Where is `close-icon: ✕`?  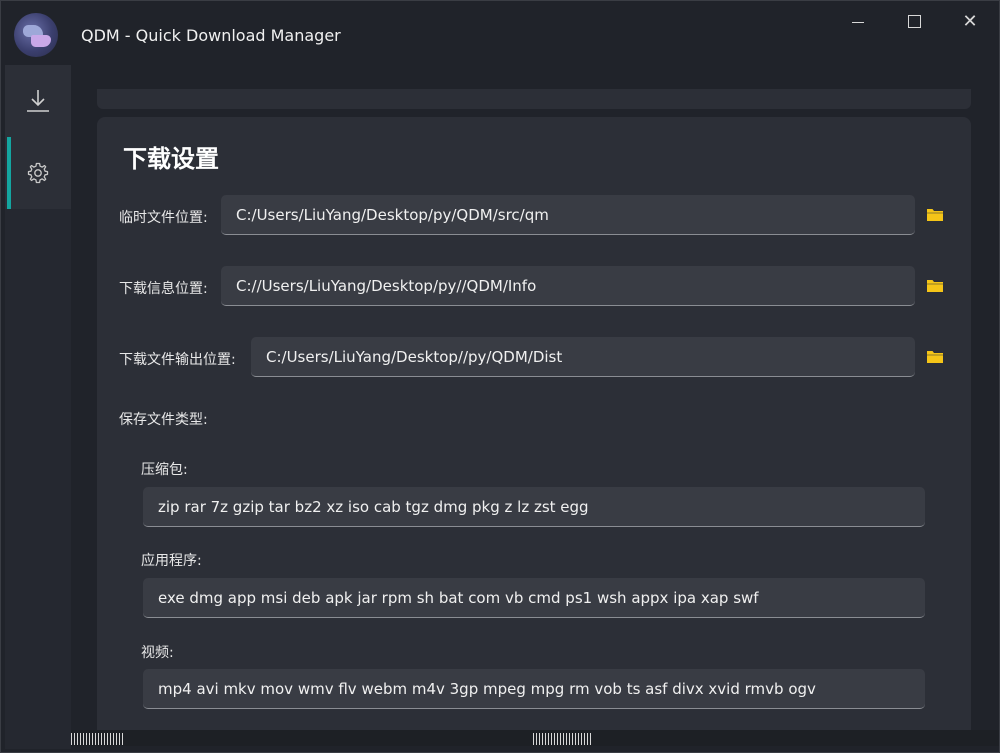 close-icon: ✕ is located at coordinates (970, 21).